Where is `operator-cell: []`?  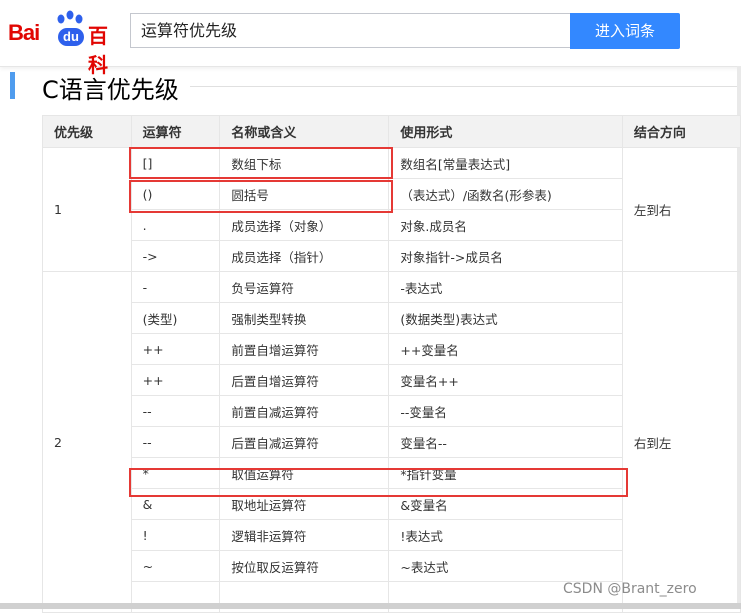
operator-cell: [] is located at coordinates (175, 163).